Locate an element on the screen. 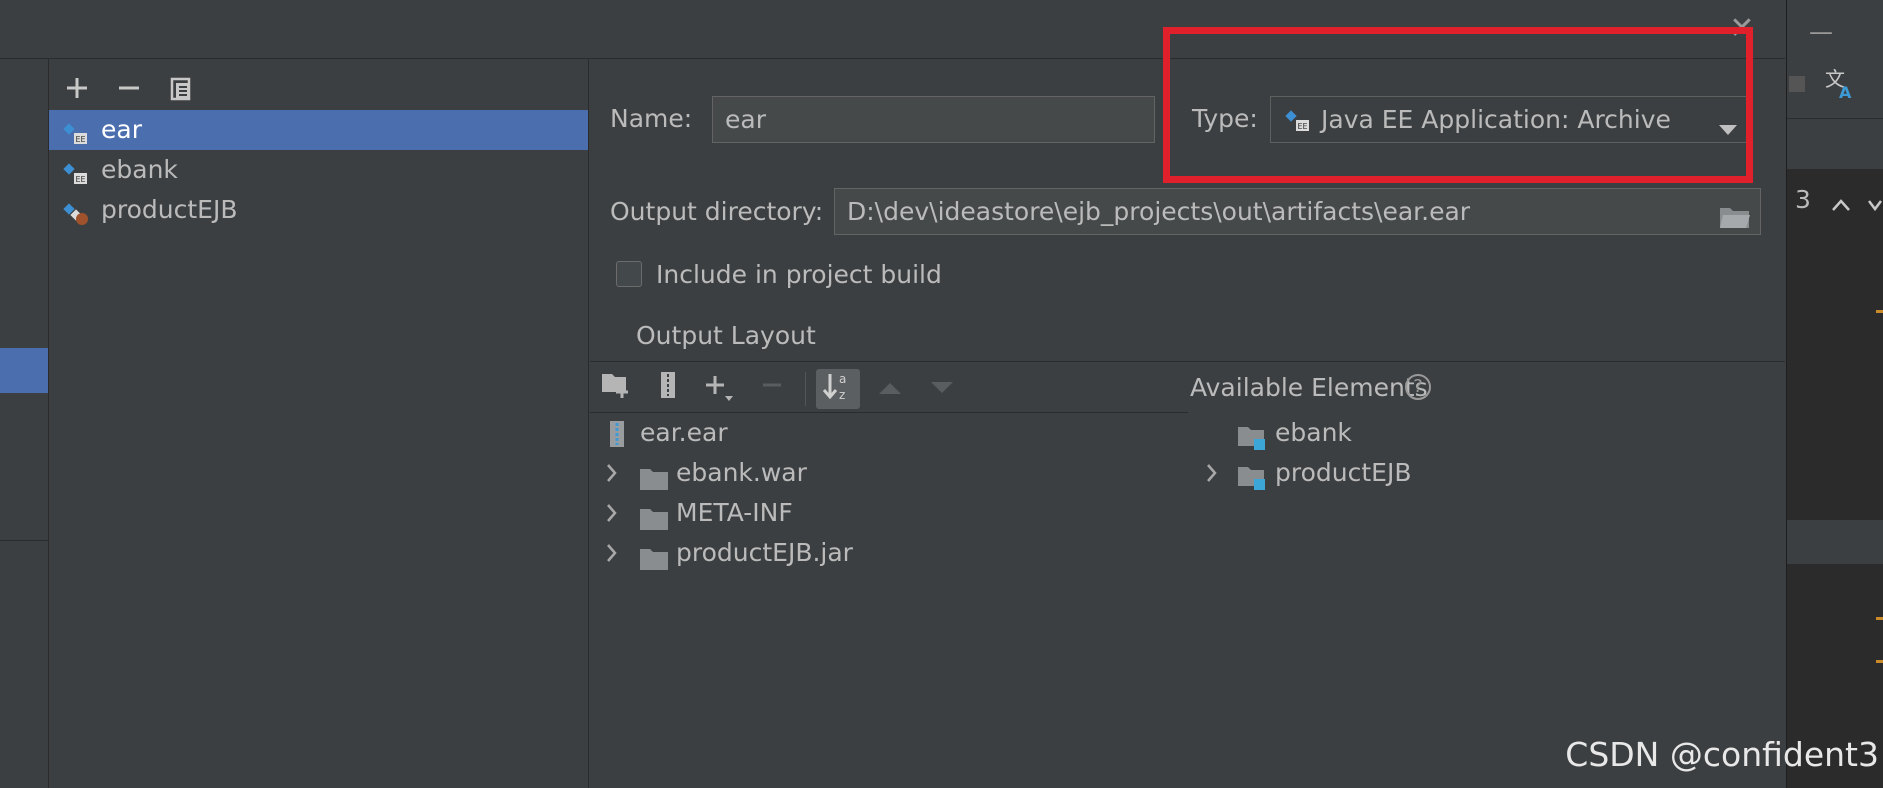 The height and width of the screenshot is (788, 1883). sort-alphabetically-icon: az is located at coordinates (838, 389).